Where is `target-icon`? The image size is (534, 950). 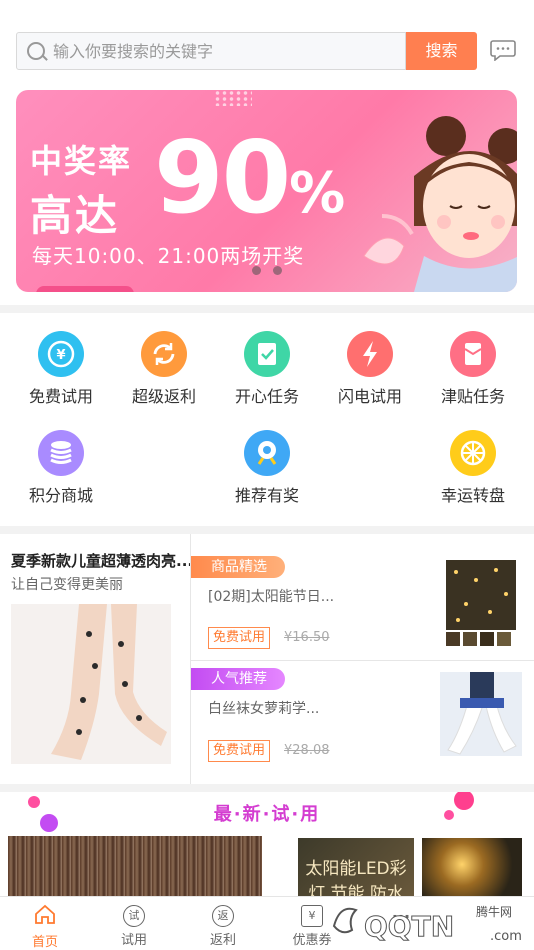
target-icon is located at coordinates (267, 453).